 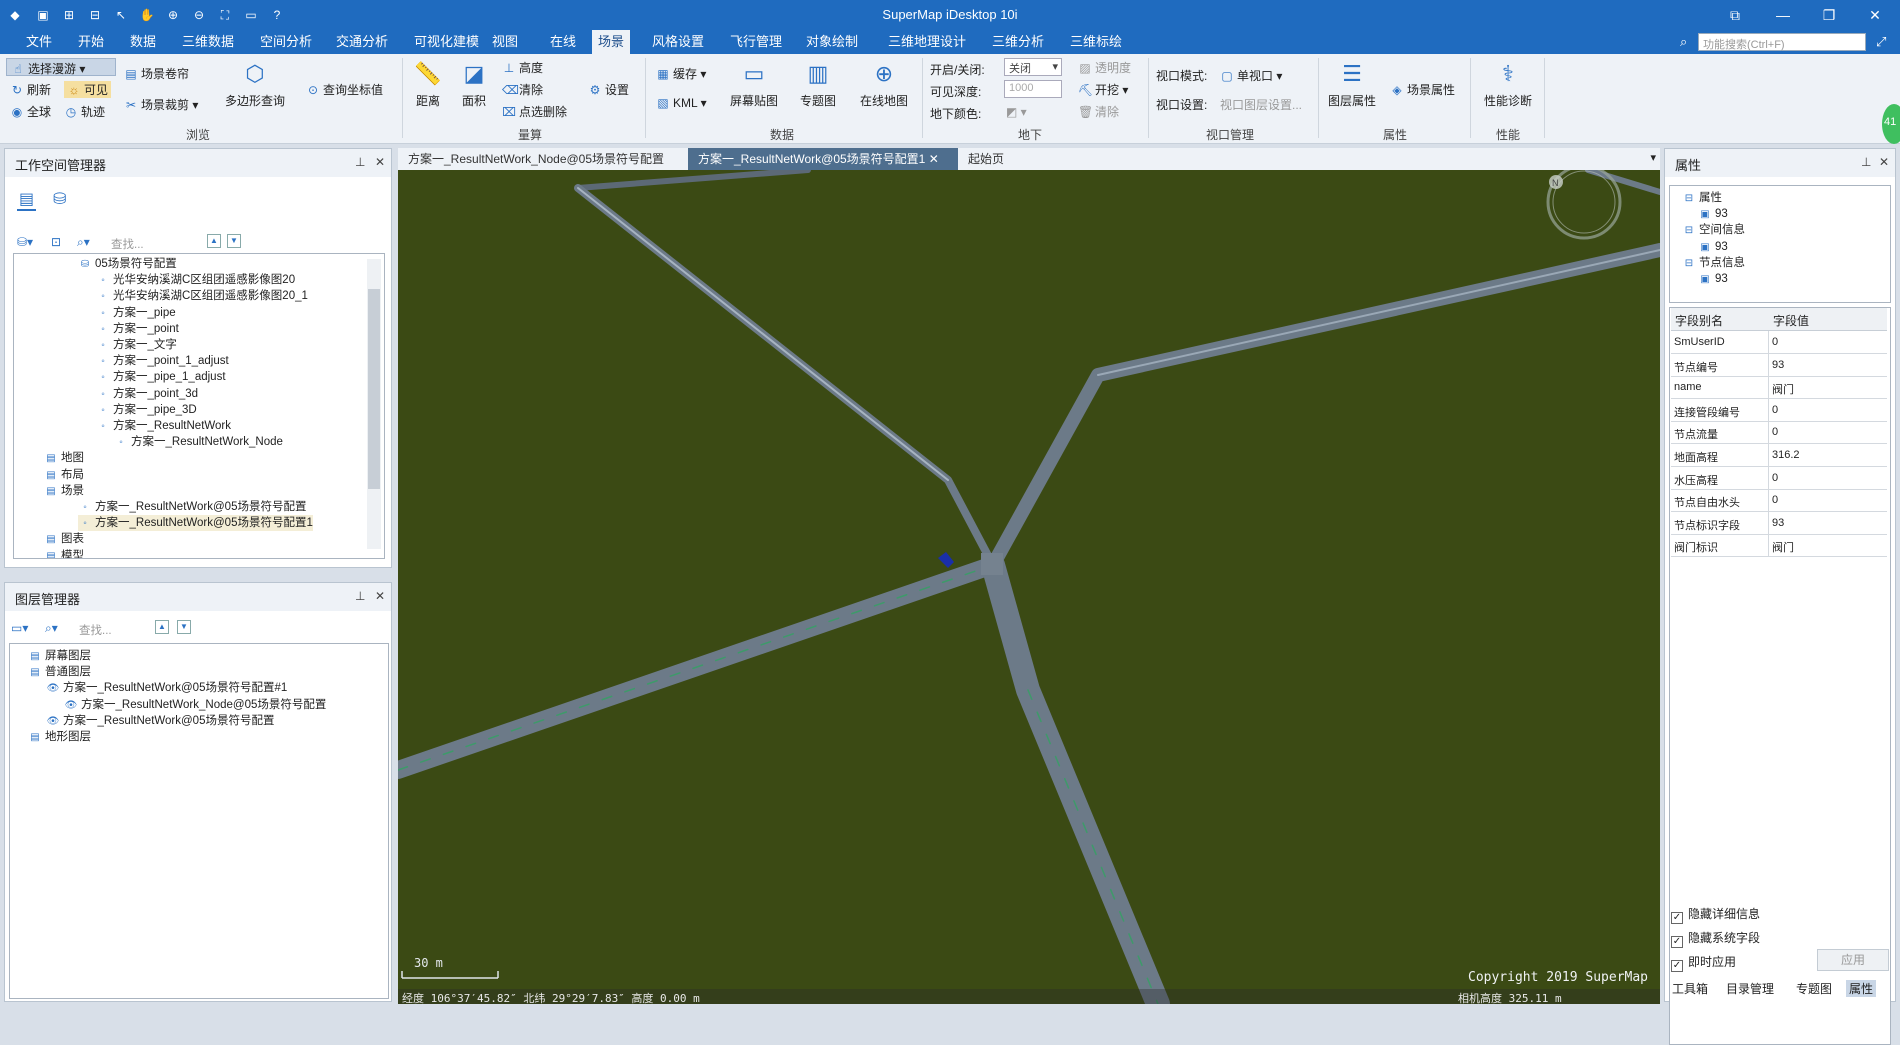 I want to click on visible-button: ☼ 可见, so click(x=88, y=89).